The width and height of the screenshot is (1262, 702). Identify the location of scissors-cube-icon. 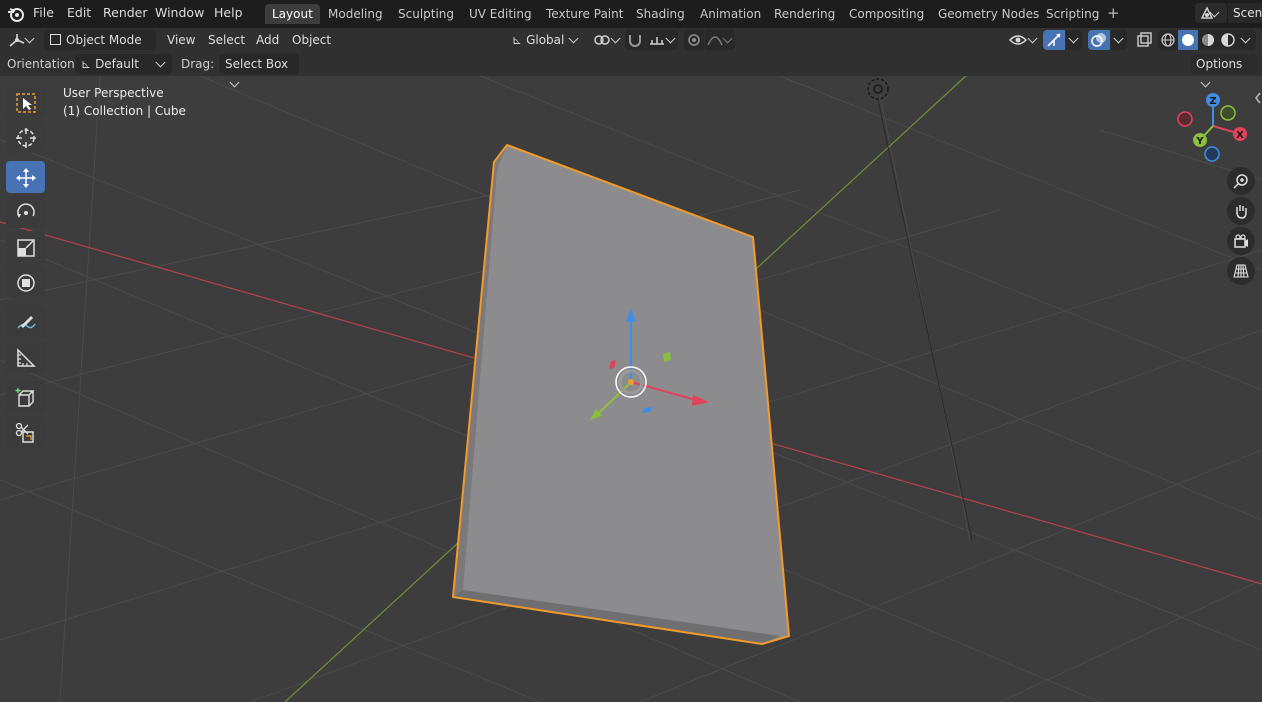
(24, 432).